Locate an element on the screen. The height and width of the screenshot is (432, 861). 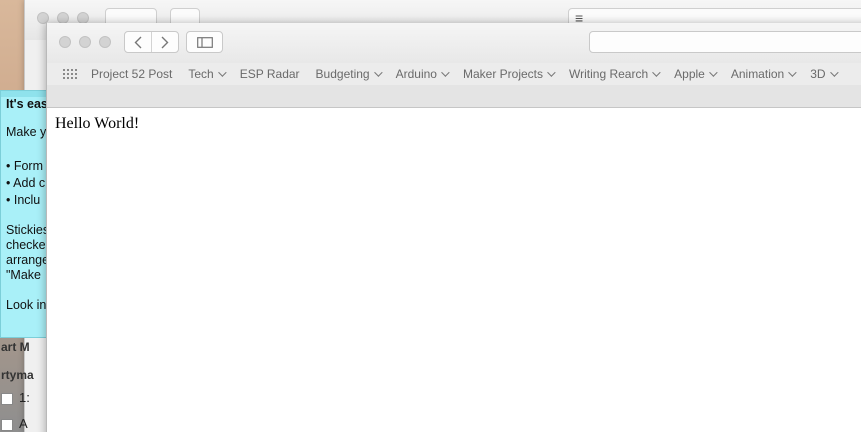
address-bar is located at coordinates (725, 42).